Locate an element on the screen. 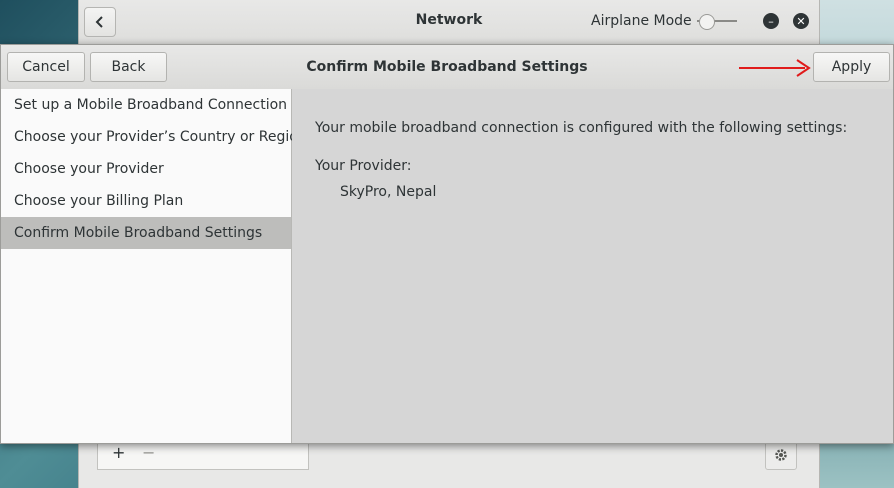 The width and height of the screenshot is (894, 488). sidebar-item-confirm: Confirm Mobile Broadband Settings is located at coordinates (146, 233).